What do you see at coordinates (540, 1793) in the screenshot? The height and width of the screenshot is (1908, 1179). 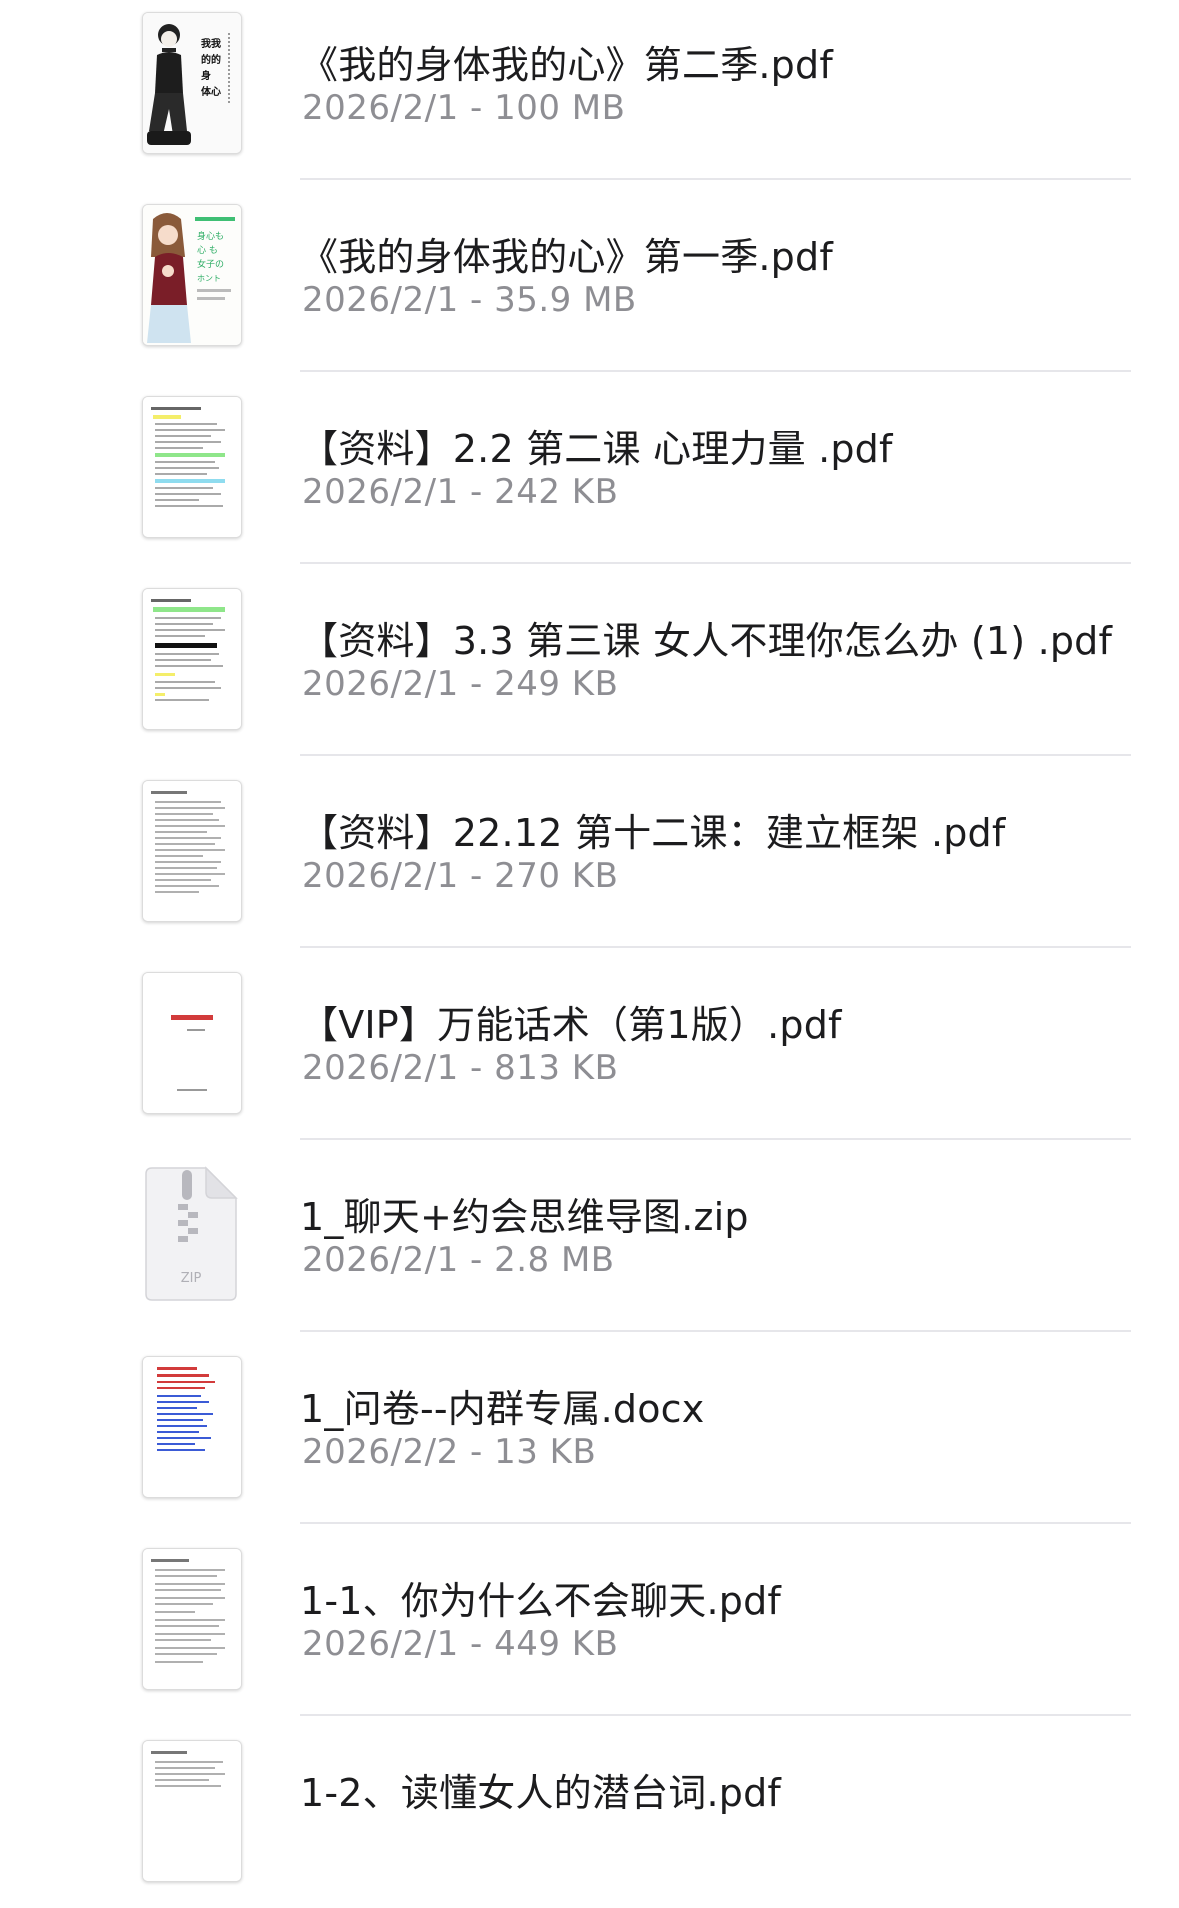 I see `file-name: 1-2、读懂女人的潜台词.pdf` at bounding box center [540, 1793].